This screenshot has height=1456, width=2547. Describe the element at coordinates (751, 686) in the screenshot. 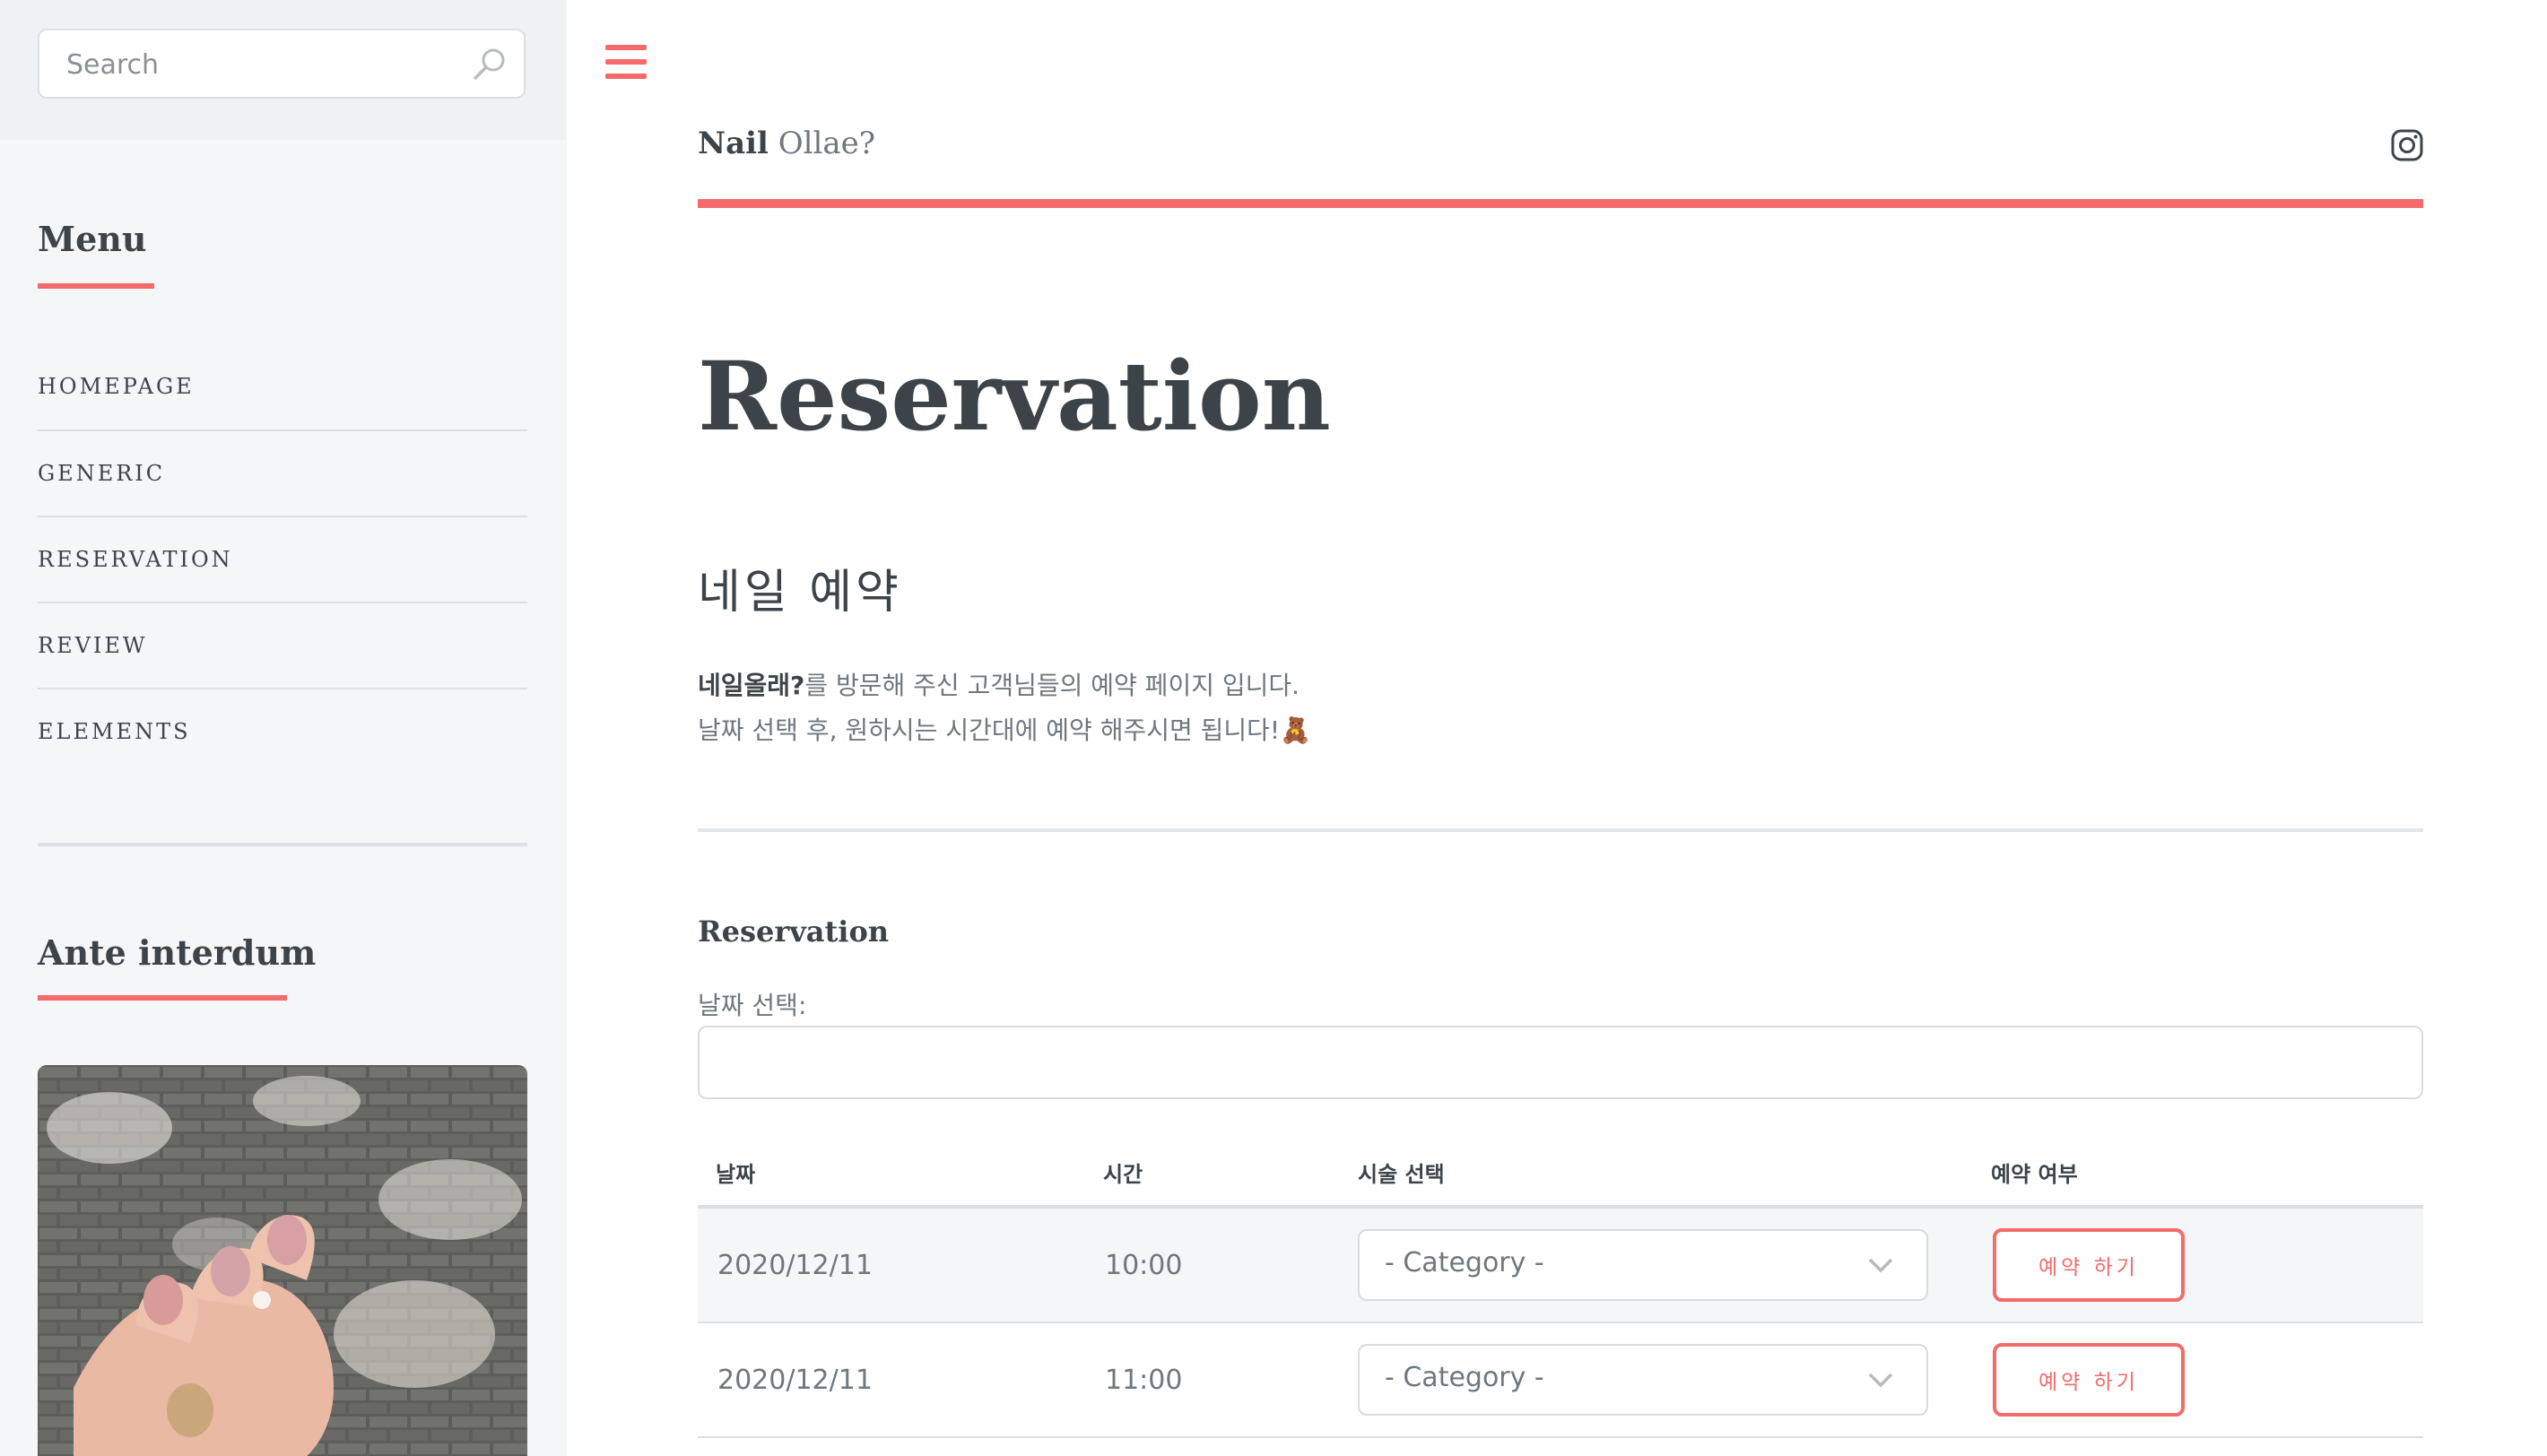

I see `intro-bold: 네일올래?` at that location.